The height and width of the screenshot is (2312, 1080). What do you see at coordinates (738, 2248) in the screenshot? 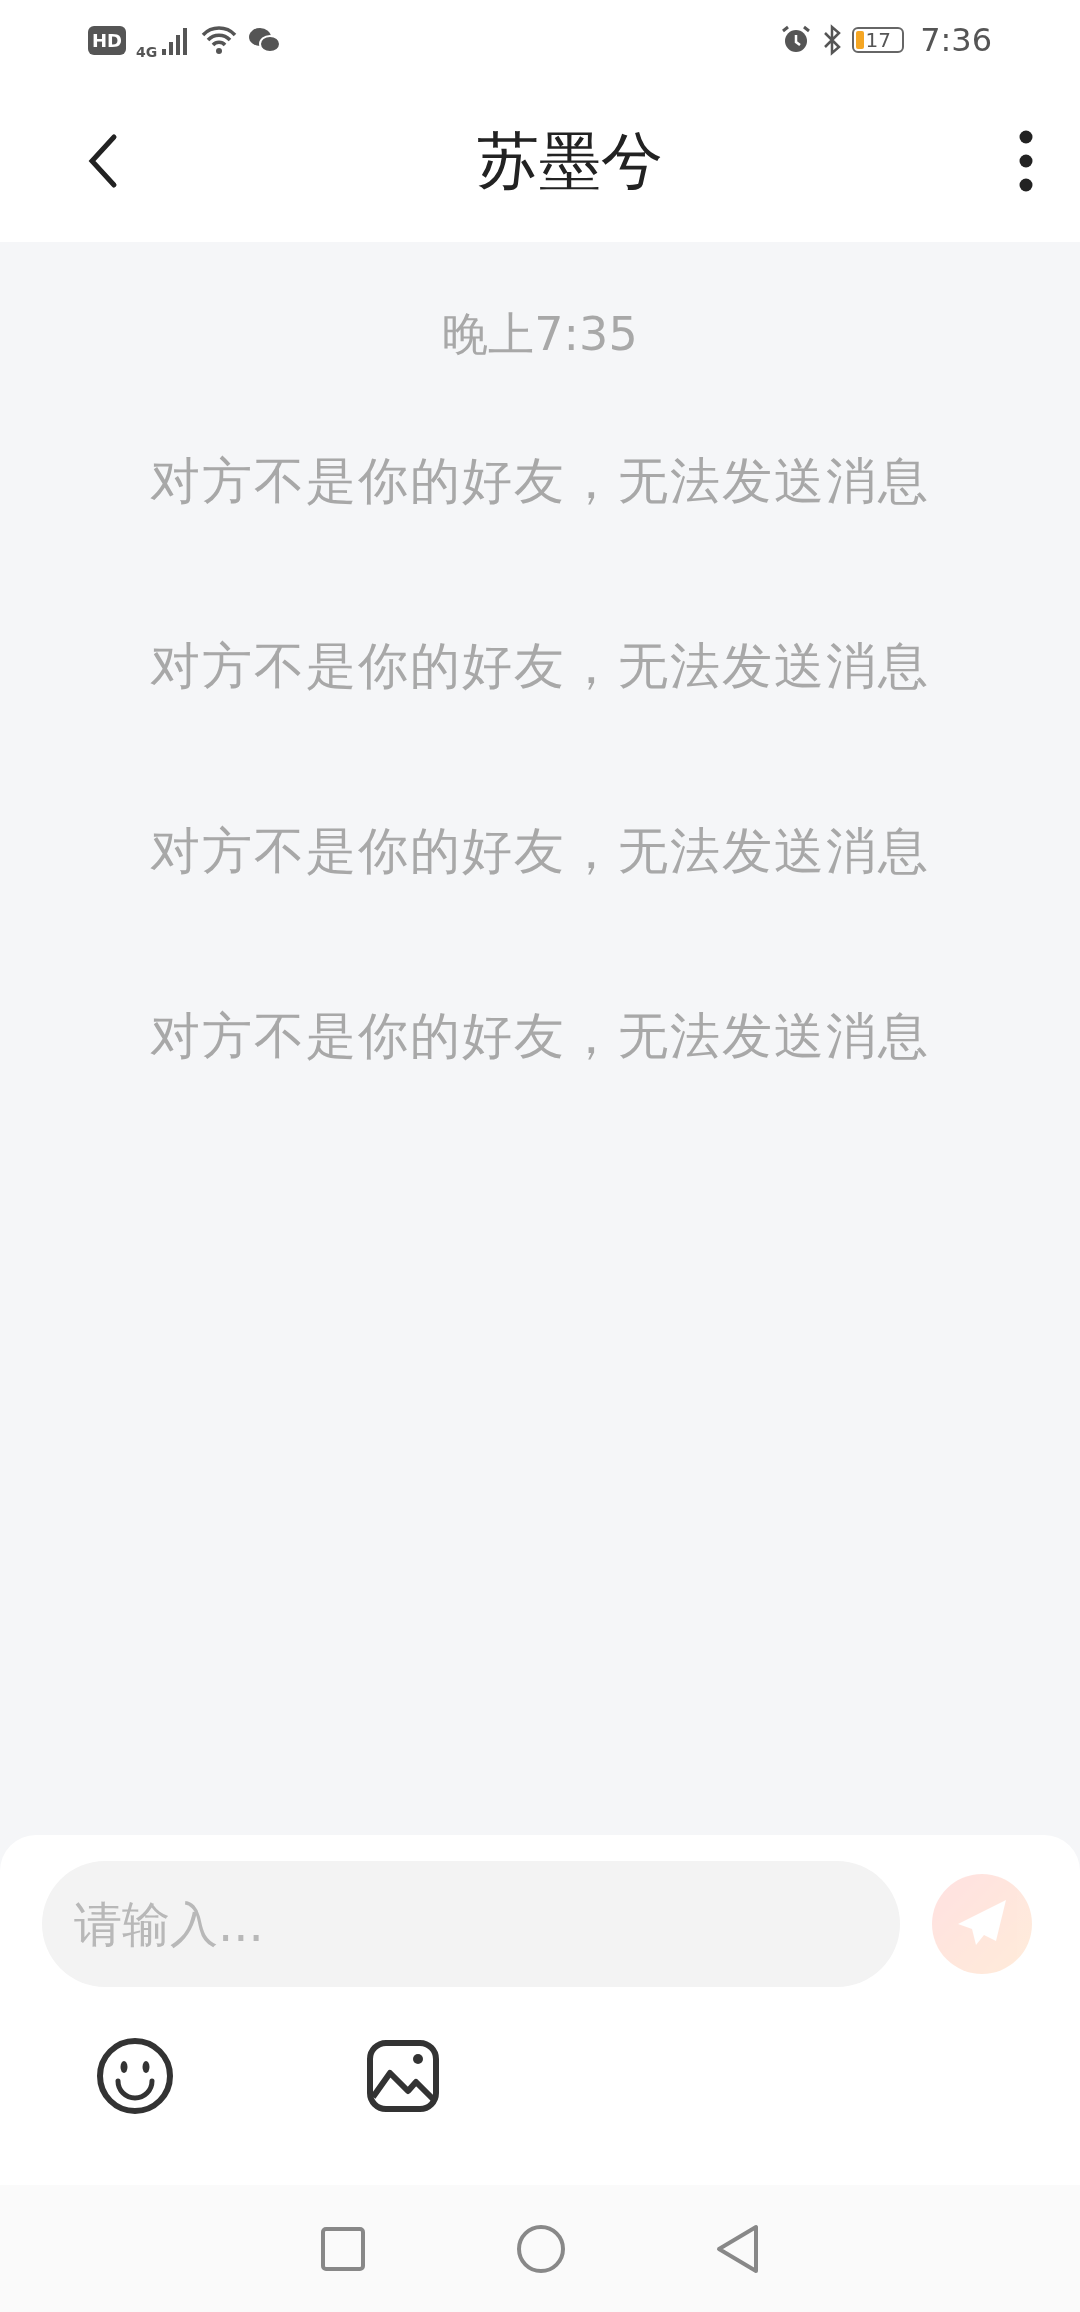
I see `back-nav-button` at bounding box center [738, 2248].